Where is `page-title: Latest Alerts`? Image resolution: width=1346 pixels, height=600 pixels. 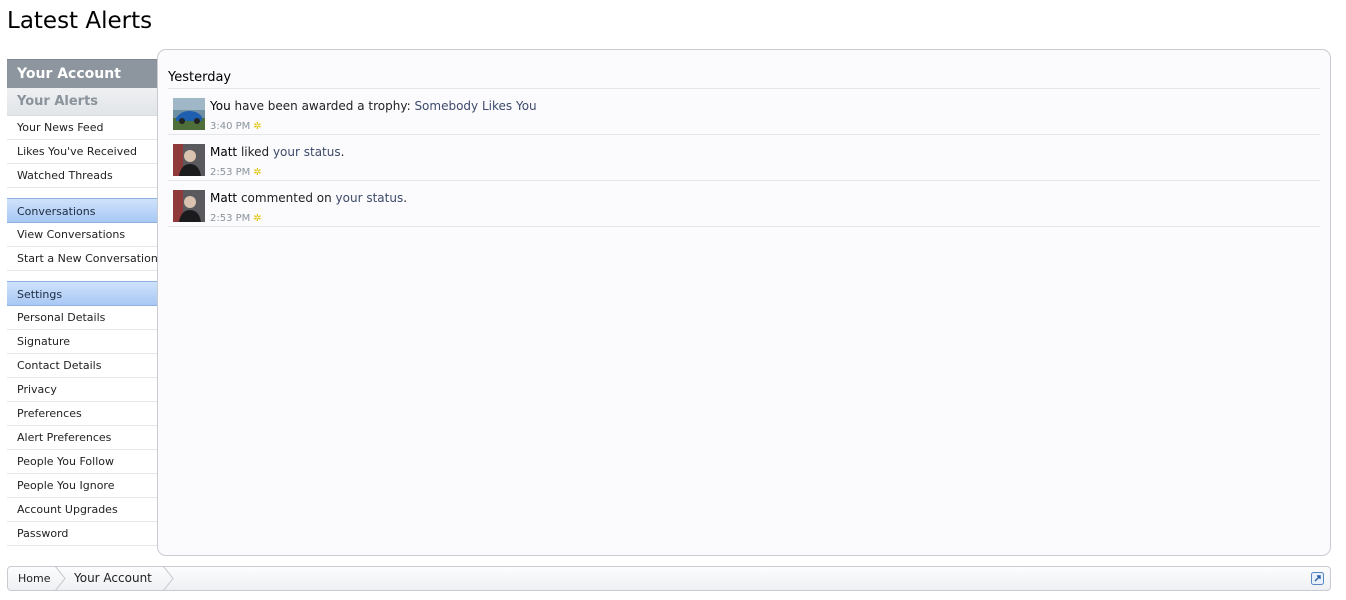
page-title: Latest Alerts is located at coordinates (80, 21).